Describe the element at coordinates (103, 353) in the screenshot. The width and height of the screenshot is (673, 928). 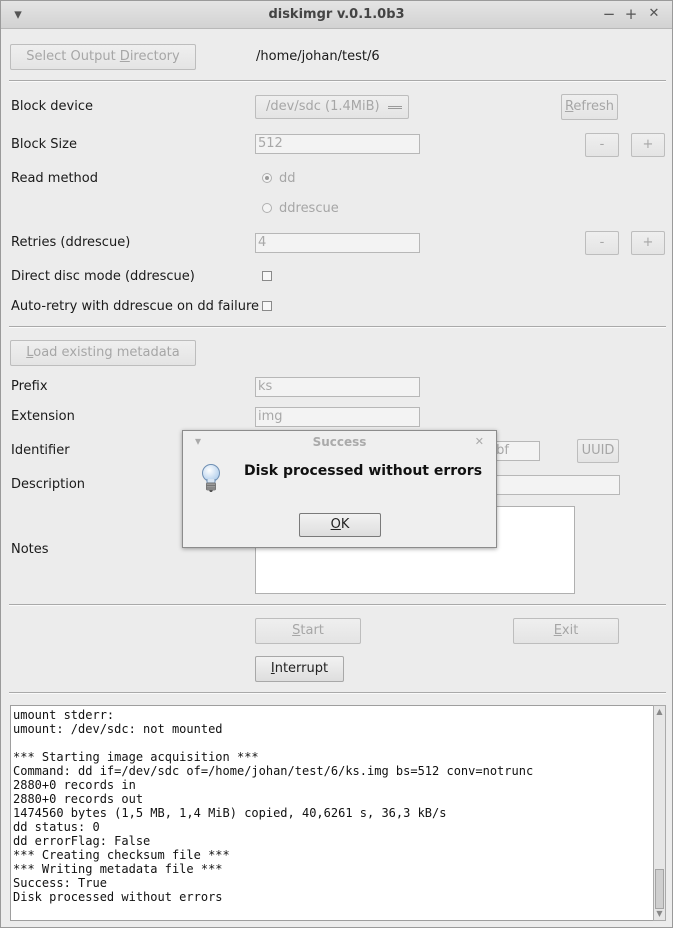
I see `load-metadata-button: Load existing metadata` at that location.